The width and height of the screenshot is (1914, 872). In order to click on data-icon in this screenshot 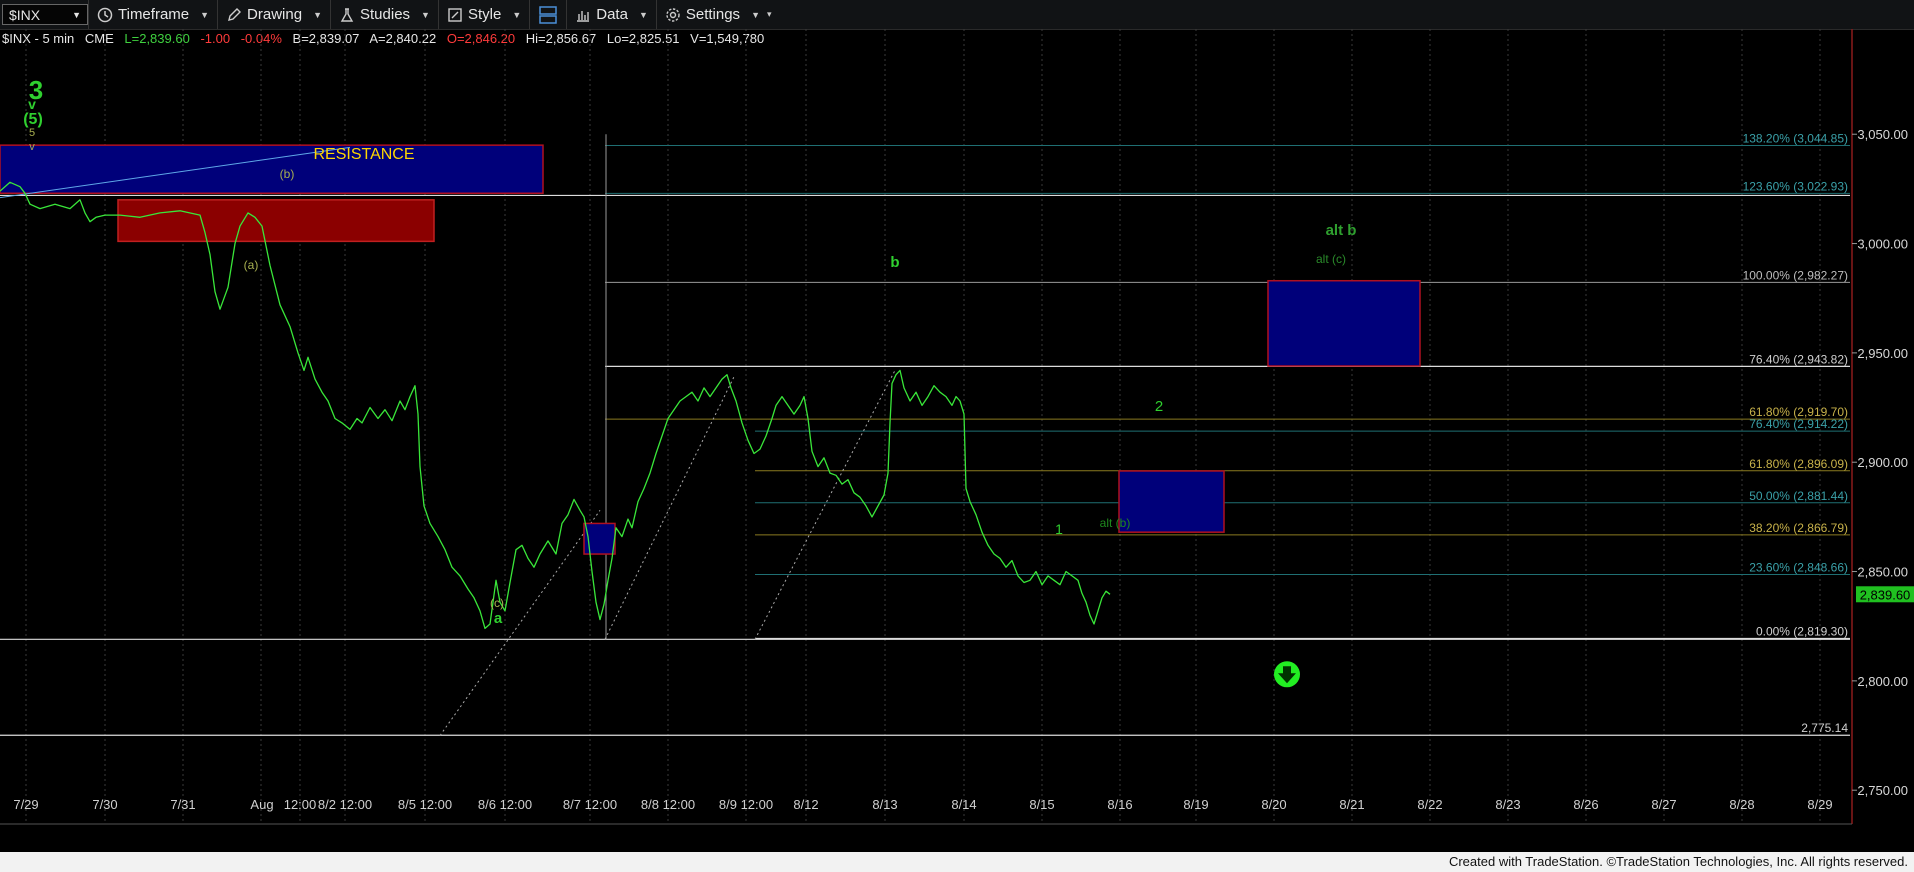, I will do `click(583, 16)`.